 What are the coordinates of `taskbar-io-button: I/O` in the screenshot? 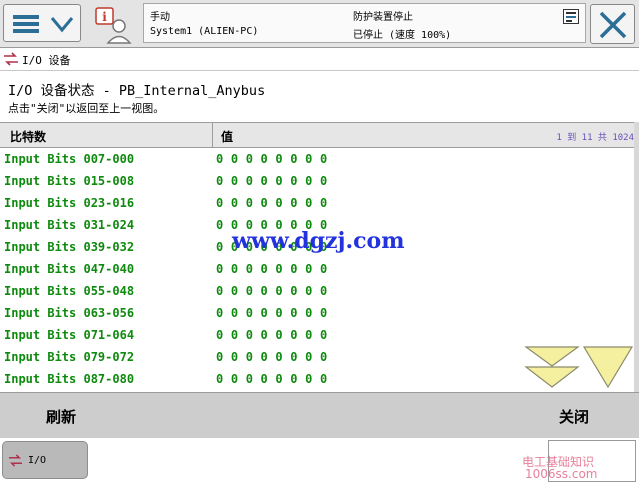 It's located at (45, 460).